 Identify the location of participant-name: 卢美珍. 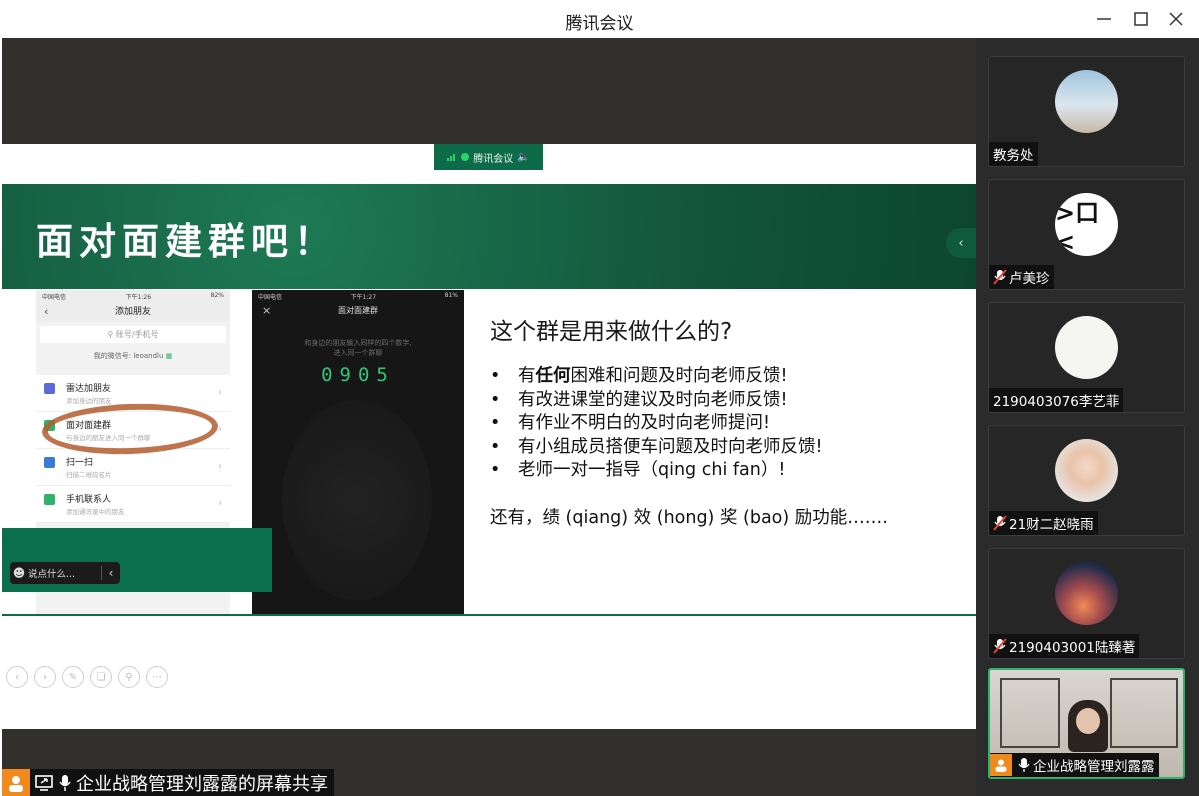
(1021, 277).